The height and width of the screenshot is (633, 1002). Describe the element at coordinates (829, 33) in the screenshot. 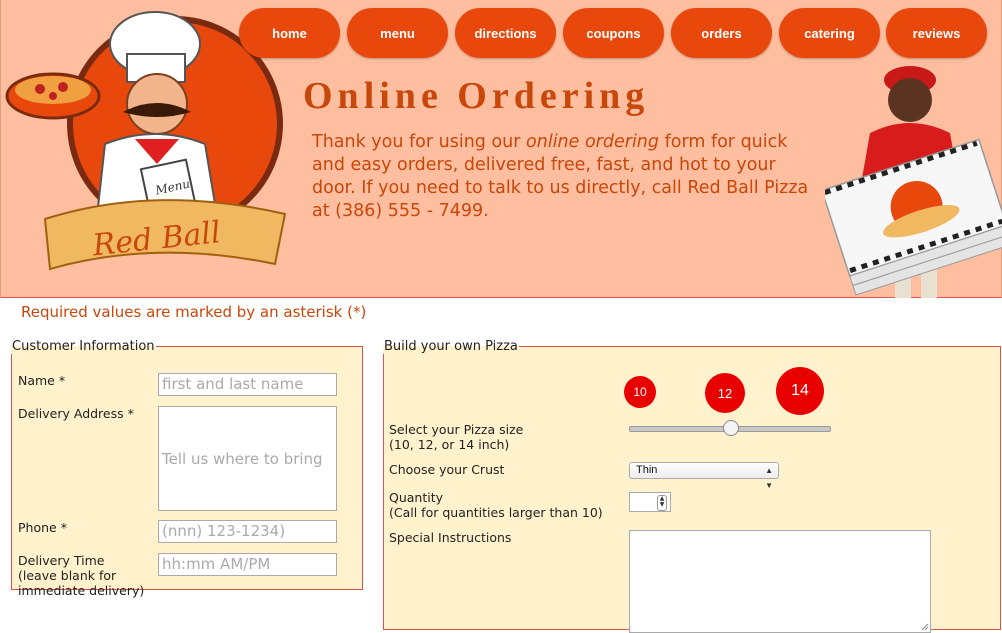

I see `nav-catering-button: catering` at that location.